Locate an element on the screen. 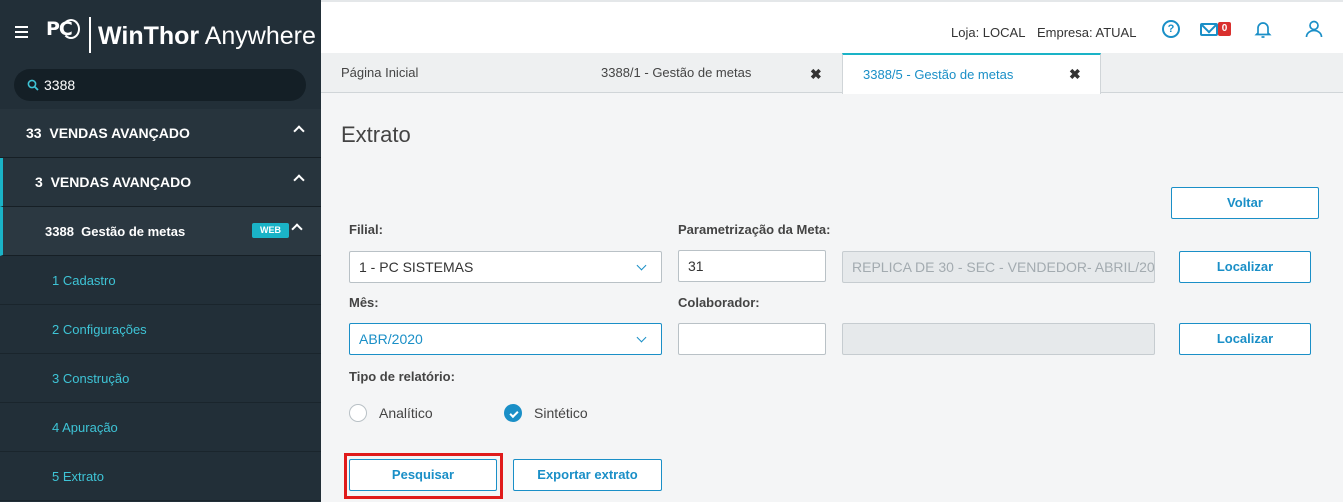  mail-icon is located at coordinates (1209, 29).